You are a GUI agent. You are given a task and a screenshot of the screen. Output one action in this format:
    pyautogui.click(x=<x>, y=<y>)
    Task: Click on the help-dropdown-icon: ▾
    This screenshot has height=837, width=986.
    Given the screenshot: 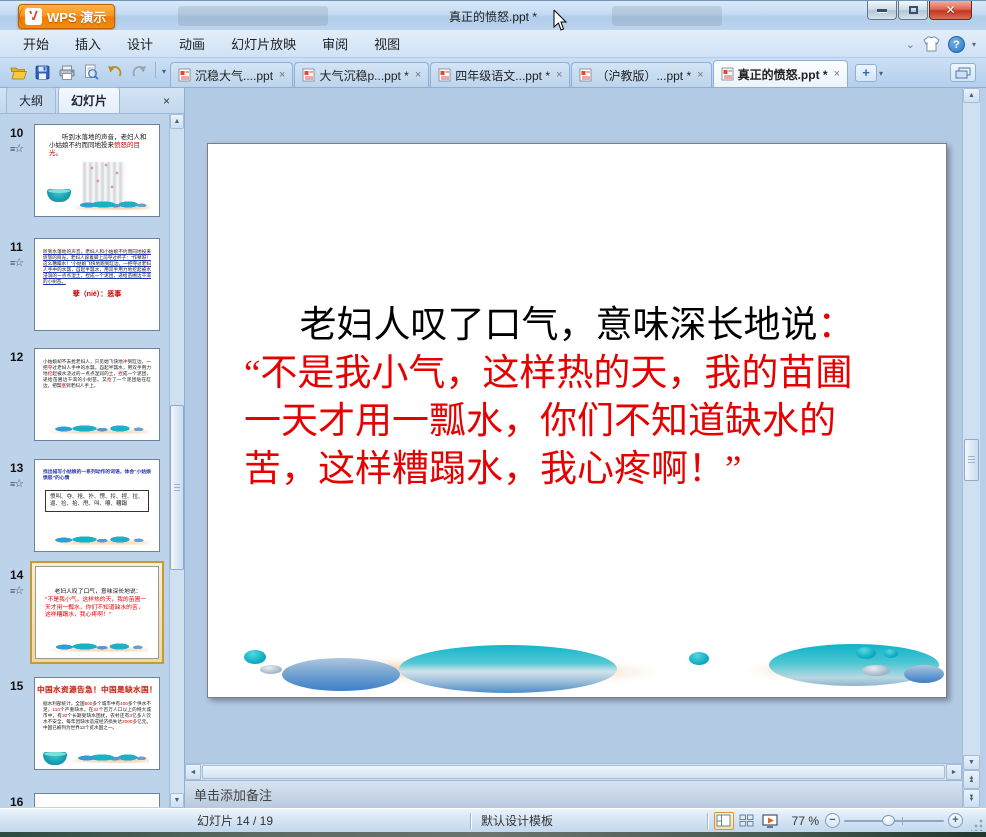 What is the action you would take?
    pyautogui.click(x=974, y=44)
    